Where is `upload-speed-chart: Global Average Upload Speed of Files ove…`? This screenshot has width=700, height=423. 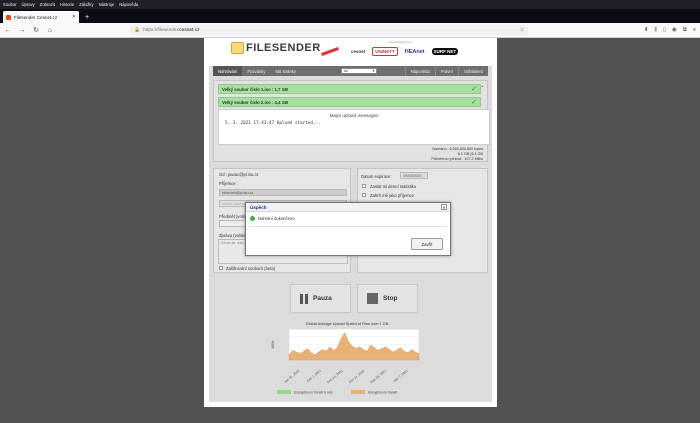 upload-speed-chart: Global Average Upload Speed of Files ove… is located at coordinates (347, 359).